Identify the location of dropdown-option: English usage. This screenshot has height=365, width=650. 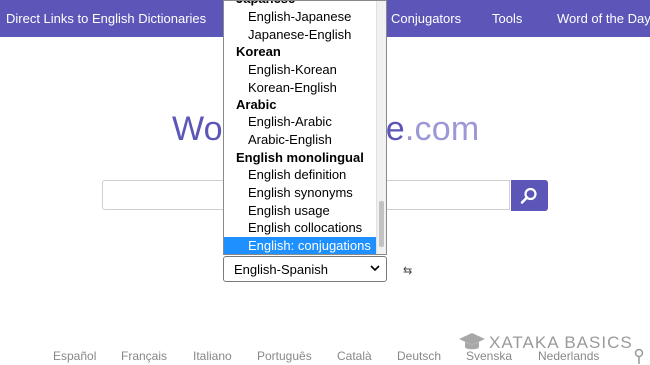
(301, 211).